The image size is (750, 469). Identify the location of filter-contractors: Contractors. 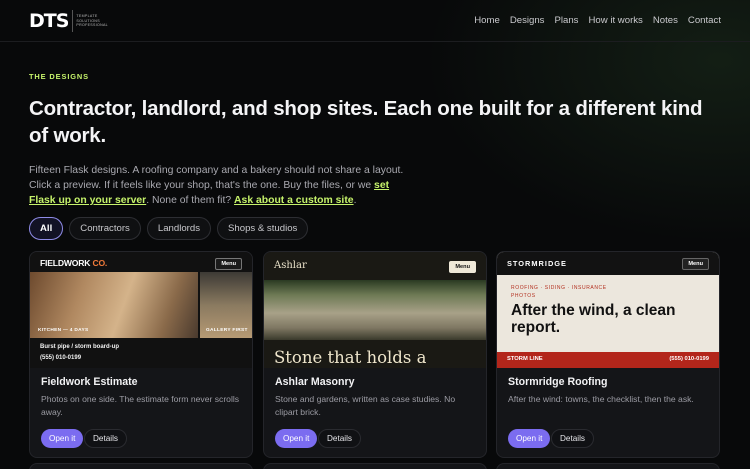
(105, 228).